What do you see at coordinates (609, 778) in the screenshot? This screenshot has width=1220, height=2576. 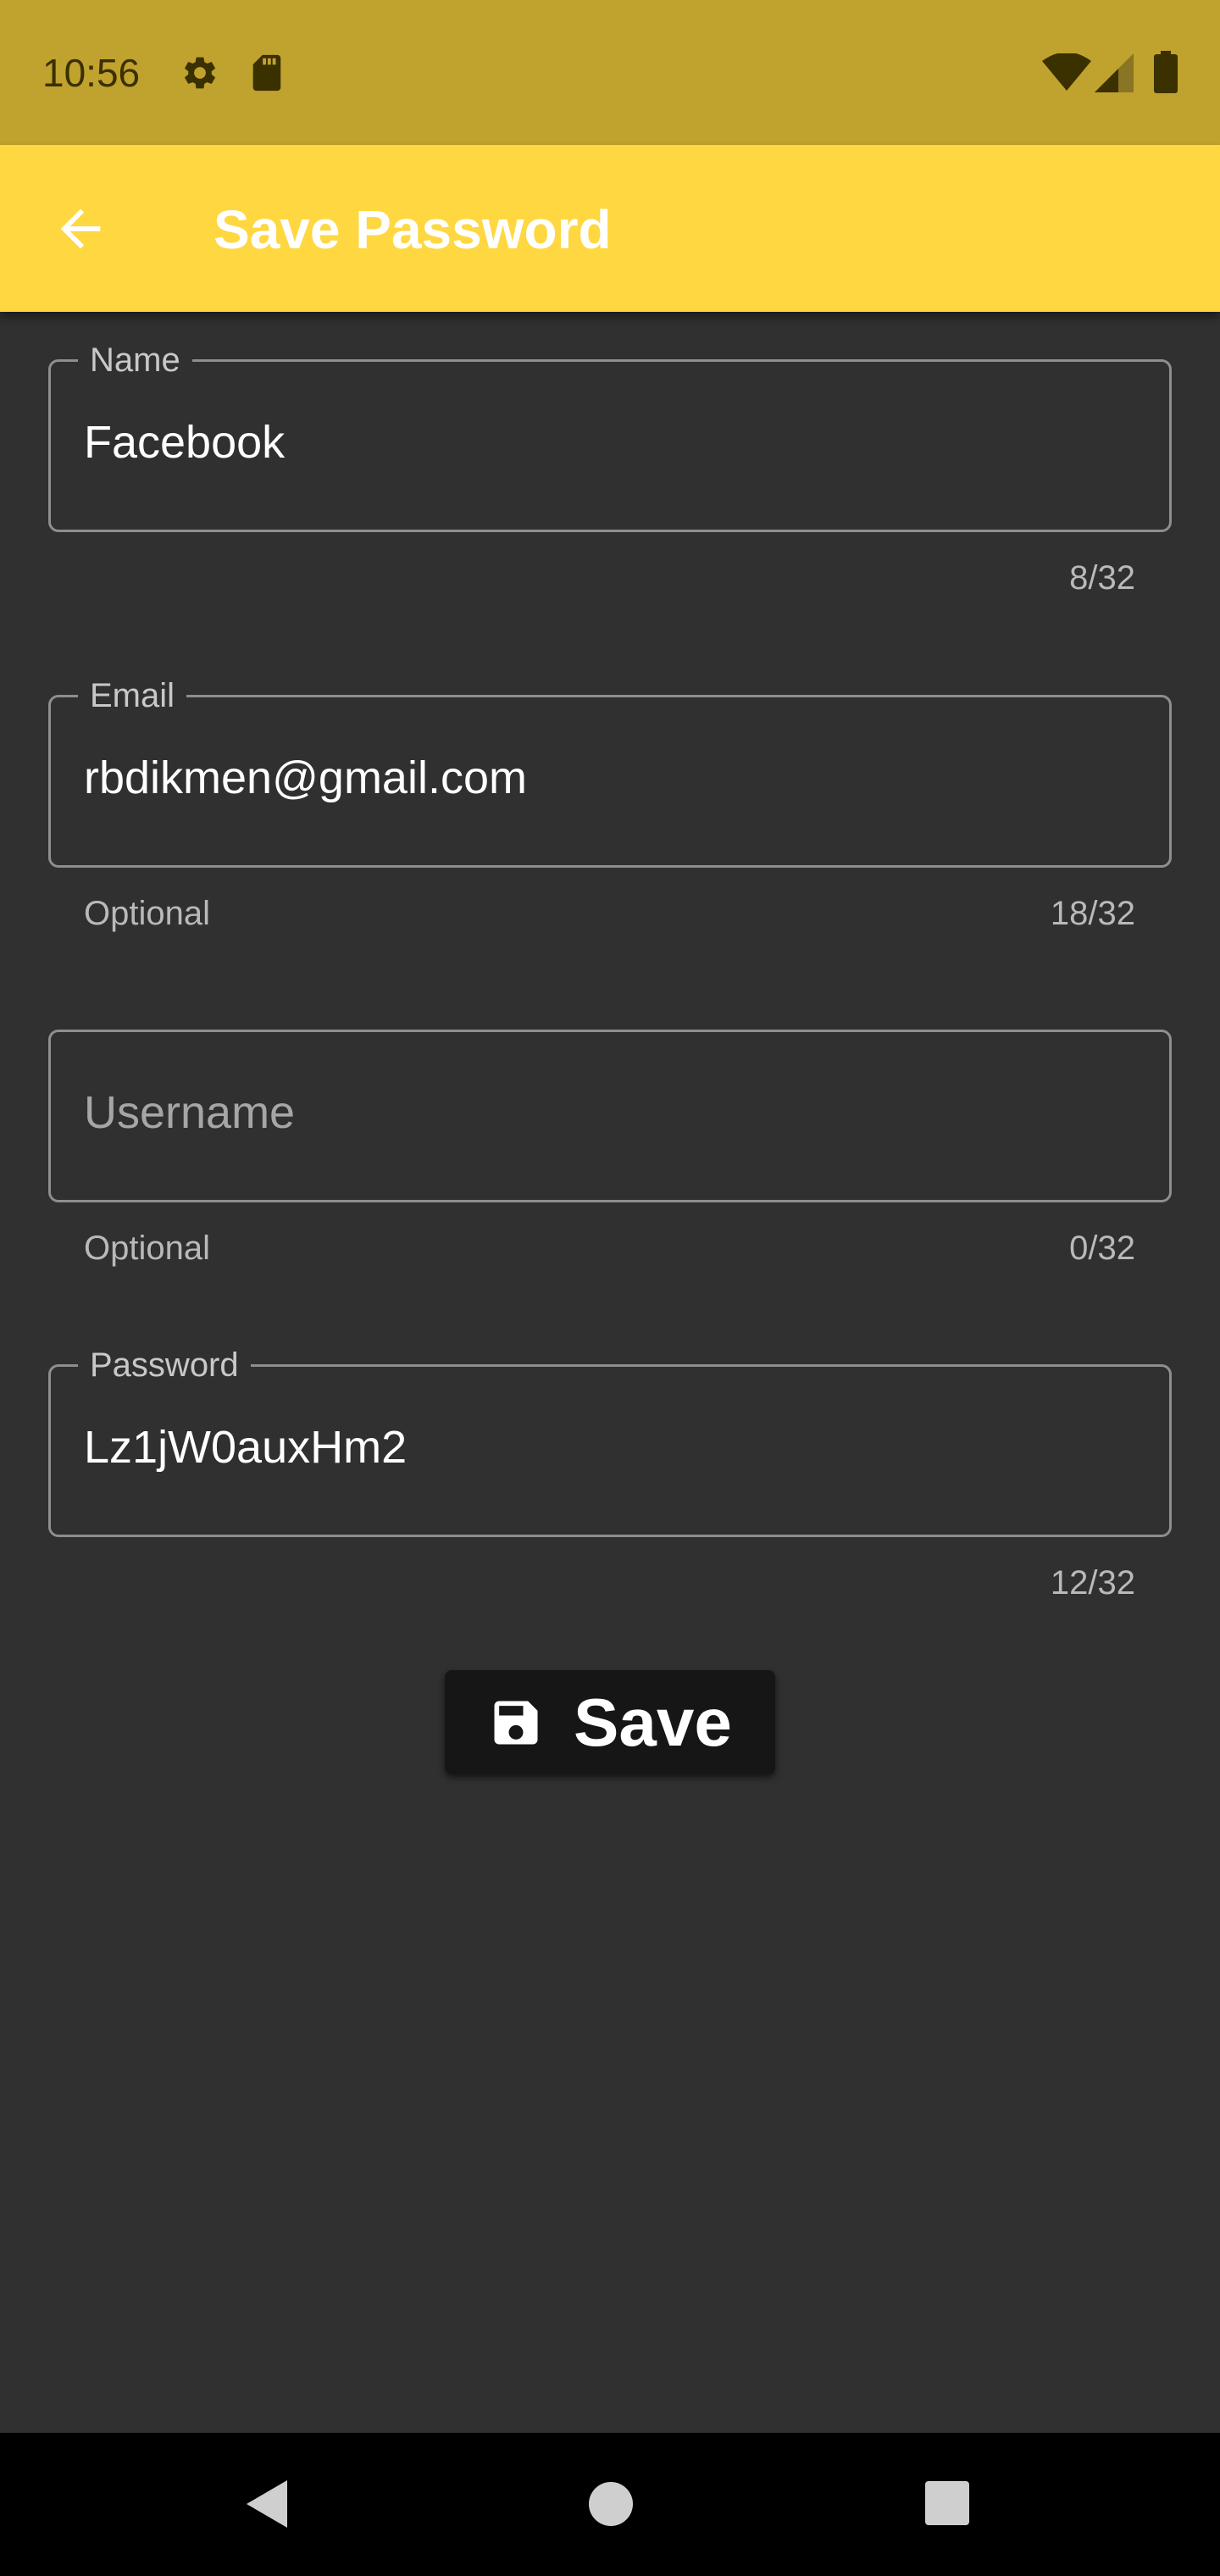 I see `email-input` at bounding box center [609, 778].